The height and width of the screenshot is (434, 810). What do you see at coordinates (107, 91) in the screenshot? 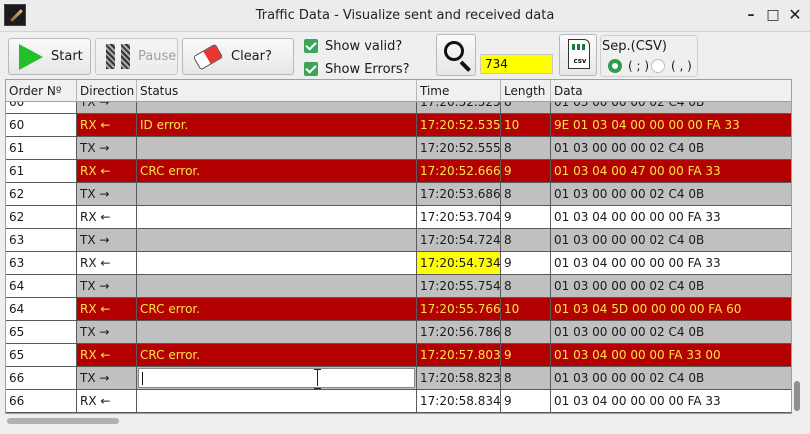
I see `column-header-direction: Direction` at bounding box center [107, 91].